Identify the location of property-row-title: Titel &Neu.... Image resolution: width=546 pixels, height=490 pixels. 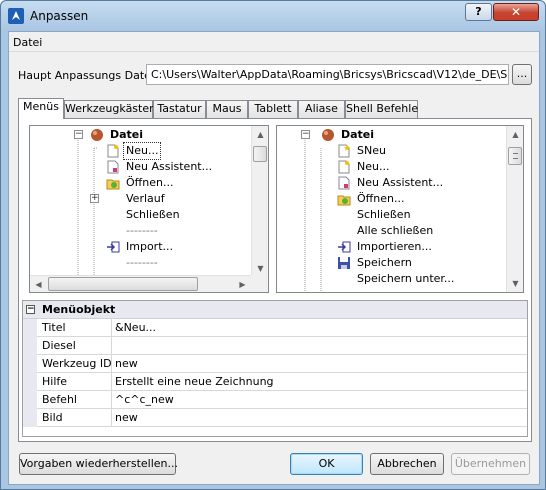
(275, 328).